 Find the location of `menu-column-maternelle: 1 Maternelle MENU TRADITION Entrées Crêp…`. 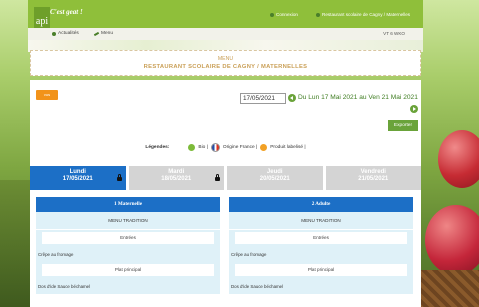

menu-column-maternelle: 1 Maternelle MENU TRADITION Entrées Crêp… is located at coordinates (128, 245).